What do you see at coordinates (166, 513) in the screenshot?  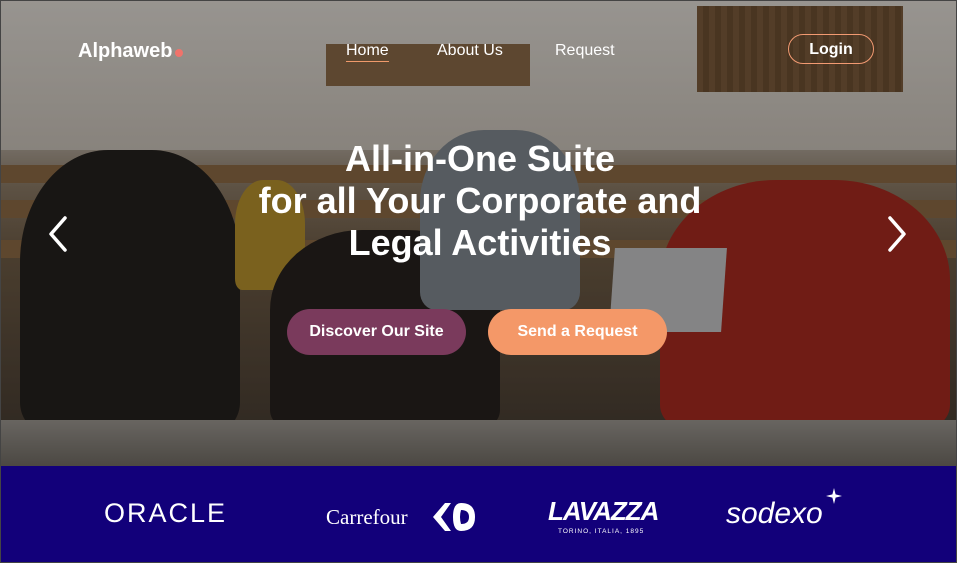 I see `oracle-logo: ORACLE` at bounding box center [166, 513].